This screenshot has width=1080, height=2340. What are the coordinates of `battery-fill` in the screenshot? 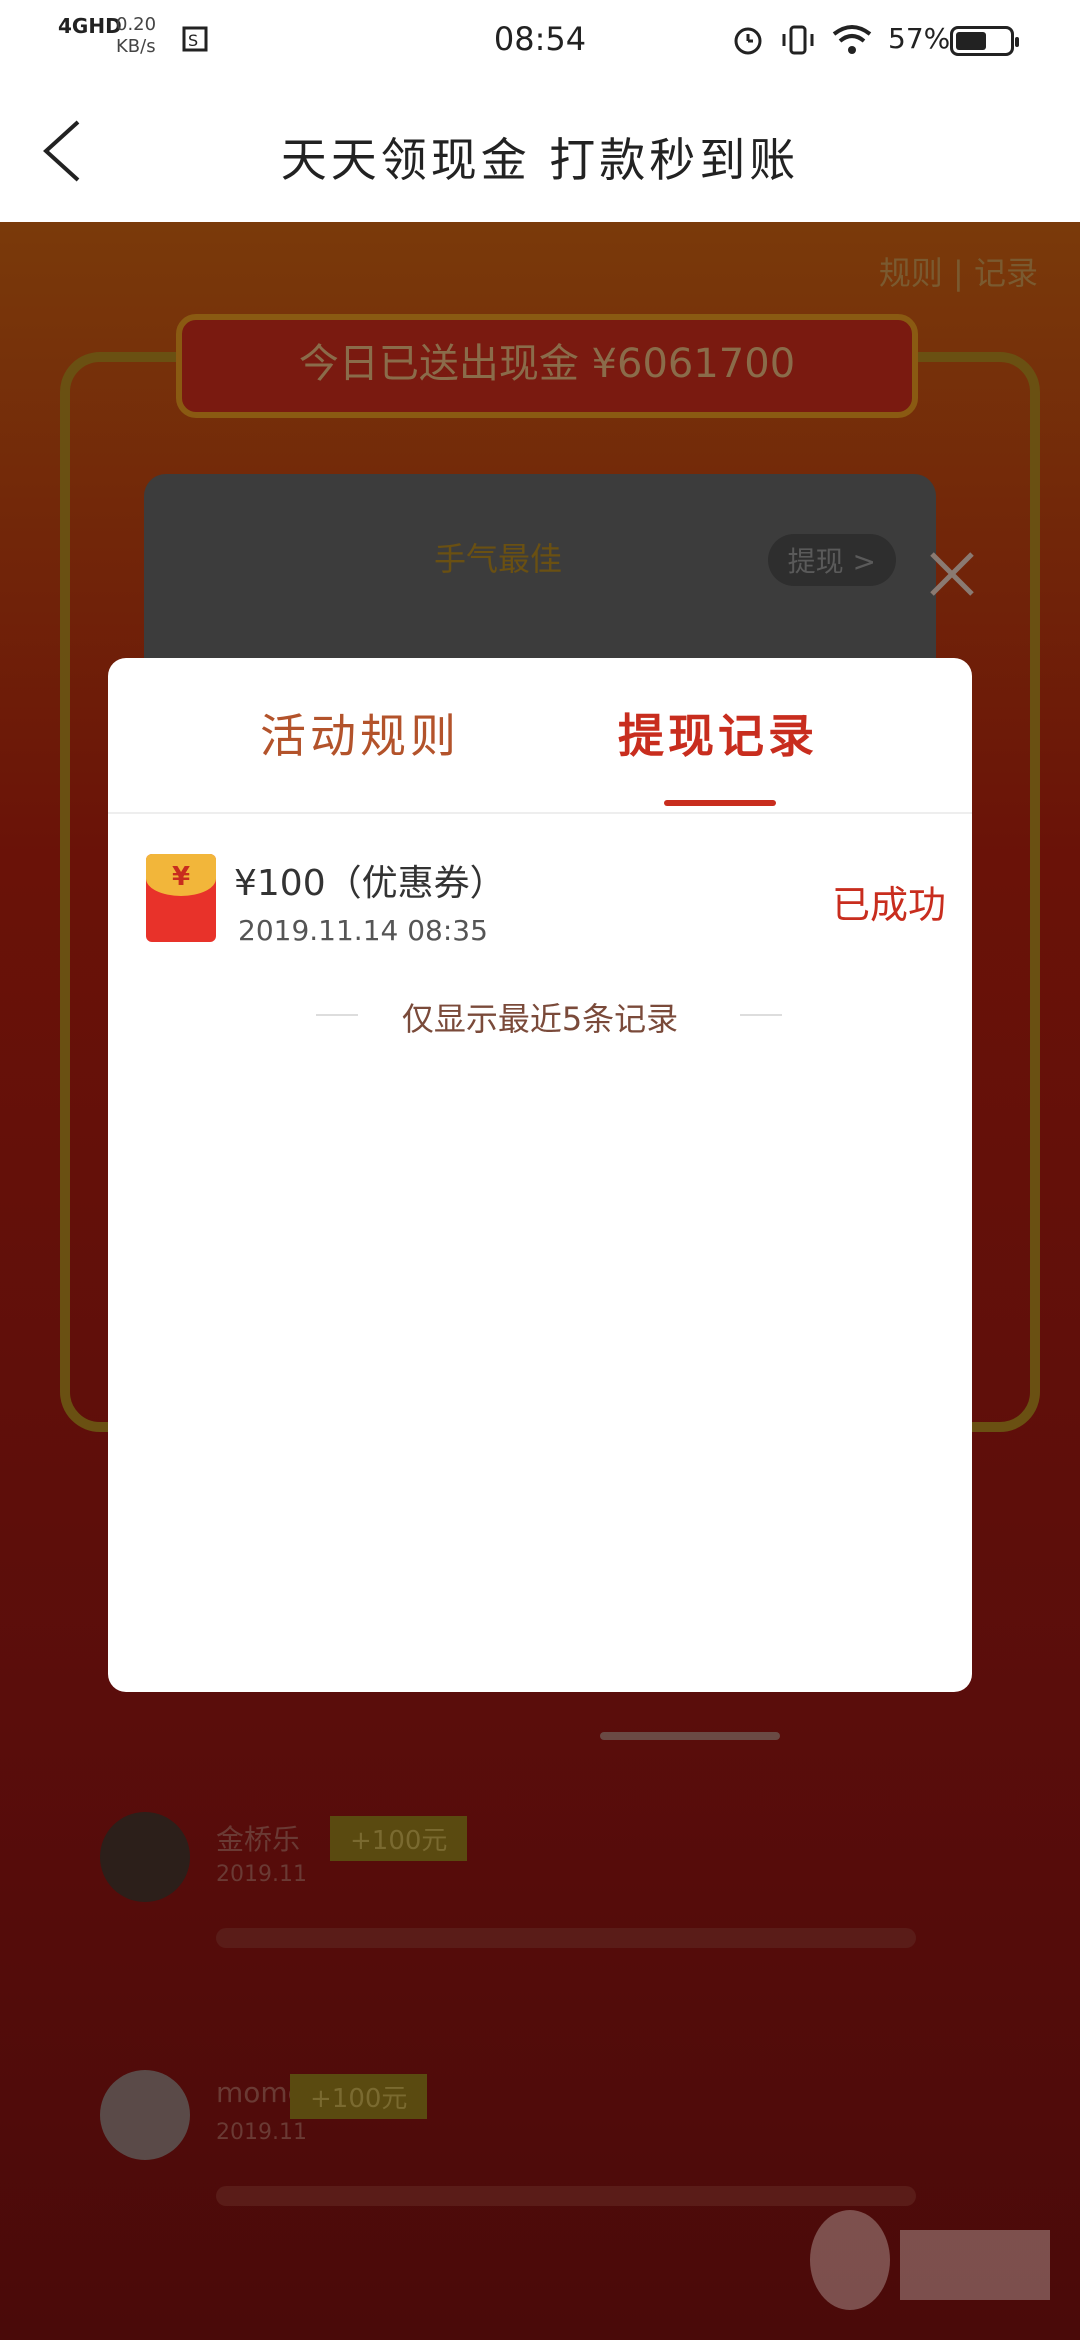 It's located at (971, 41).